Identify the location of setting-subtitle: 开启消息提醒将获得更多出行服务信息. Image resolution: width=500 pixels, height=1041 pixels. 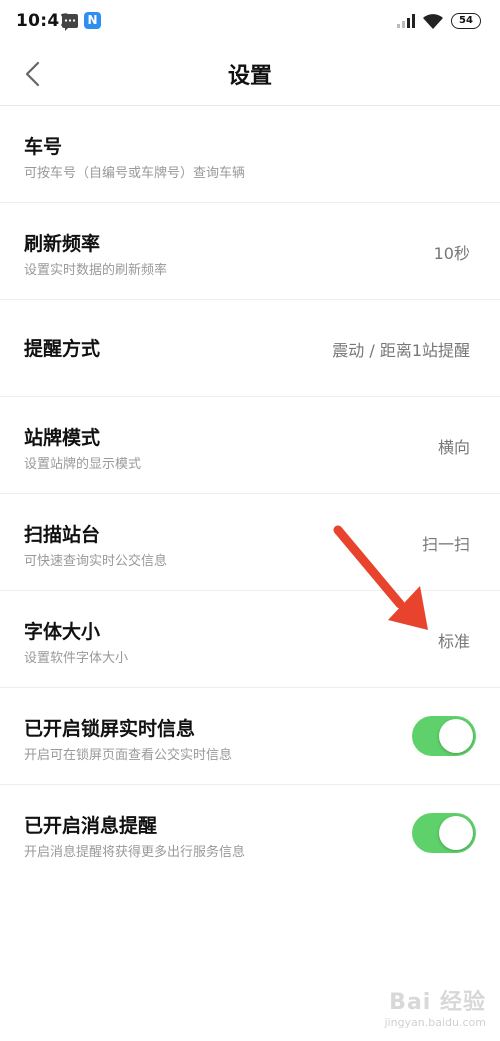
(135, 852).